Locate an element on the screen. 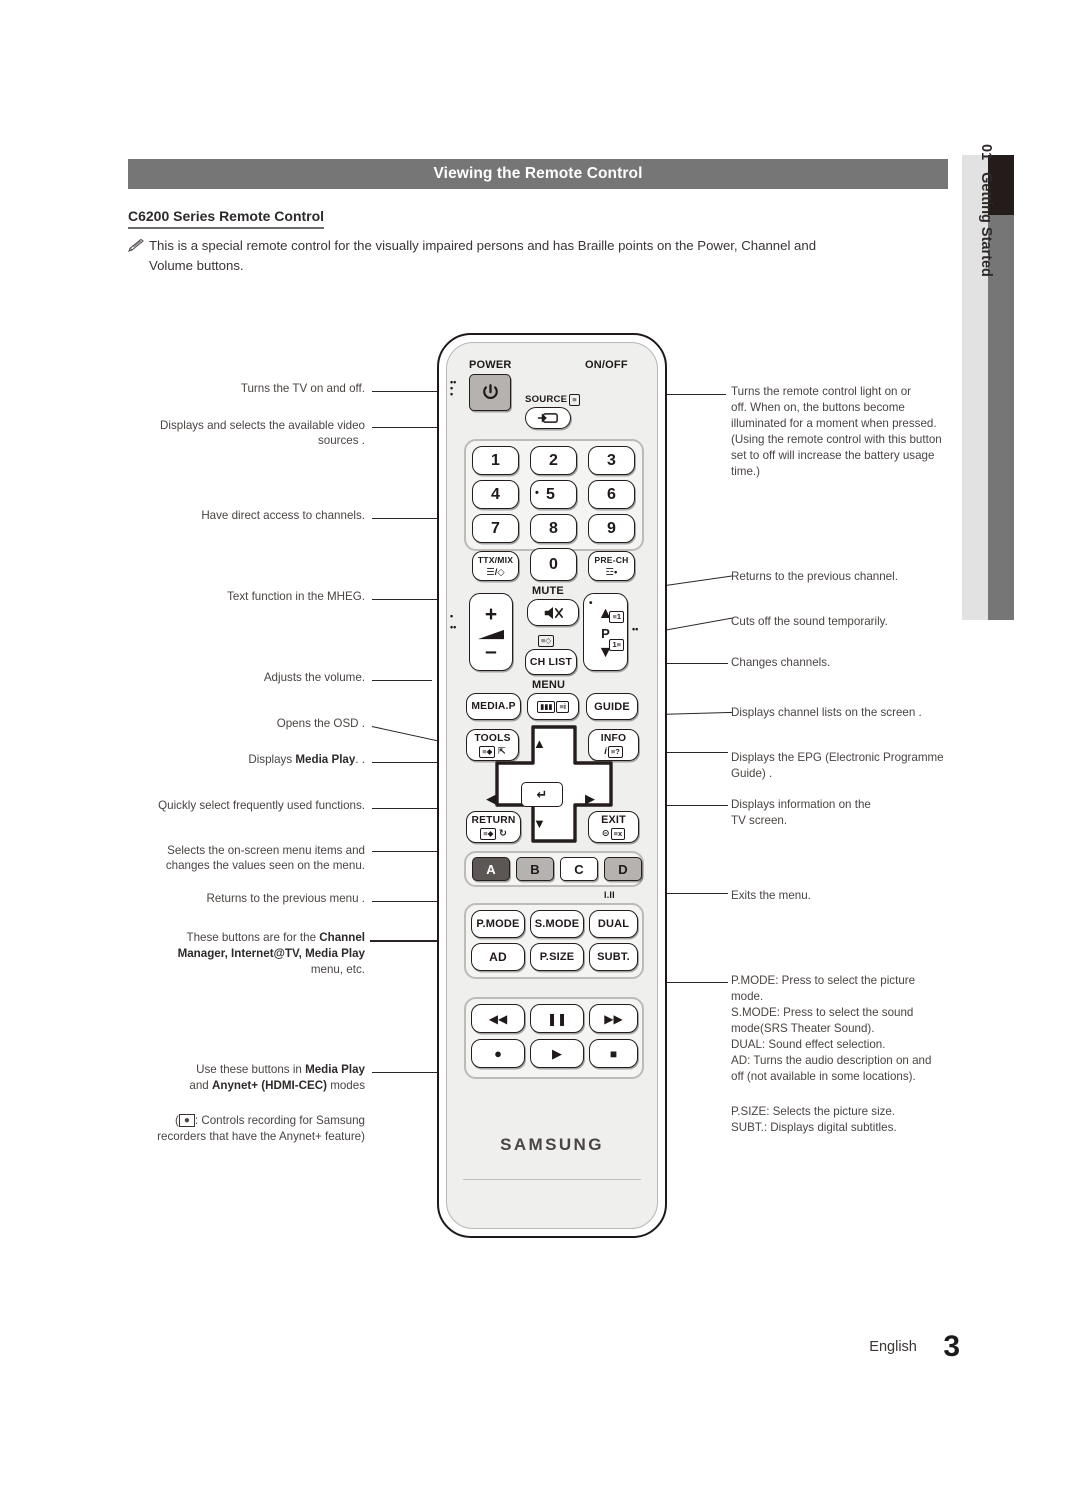 The width and height of the screenshot is (1080, 1494). footer-page-number: 3 is located at coordinates (951, 1346).